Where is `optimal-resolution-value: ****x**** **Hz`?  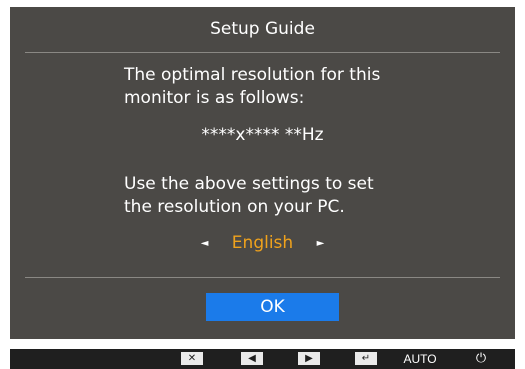
optimal-resolution-value: ****x**** **Hz is located at coordinates (262, 135).